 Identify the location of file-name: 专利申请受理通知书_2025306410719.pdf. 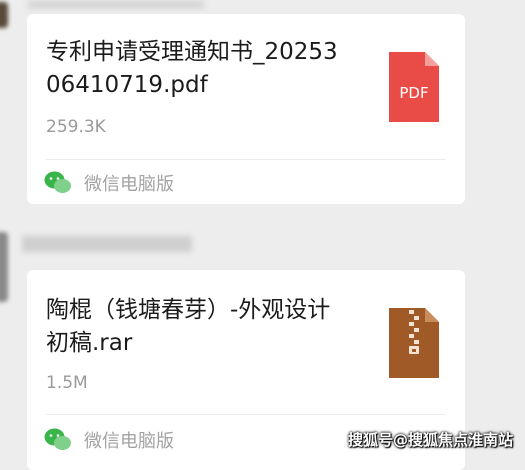
(192, 68).